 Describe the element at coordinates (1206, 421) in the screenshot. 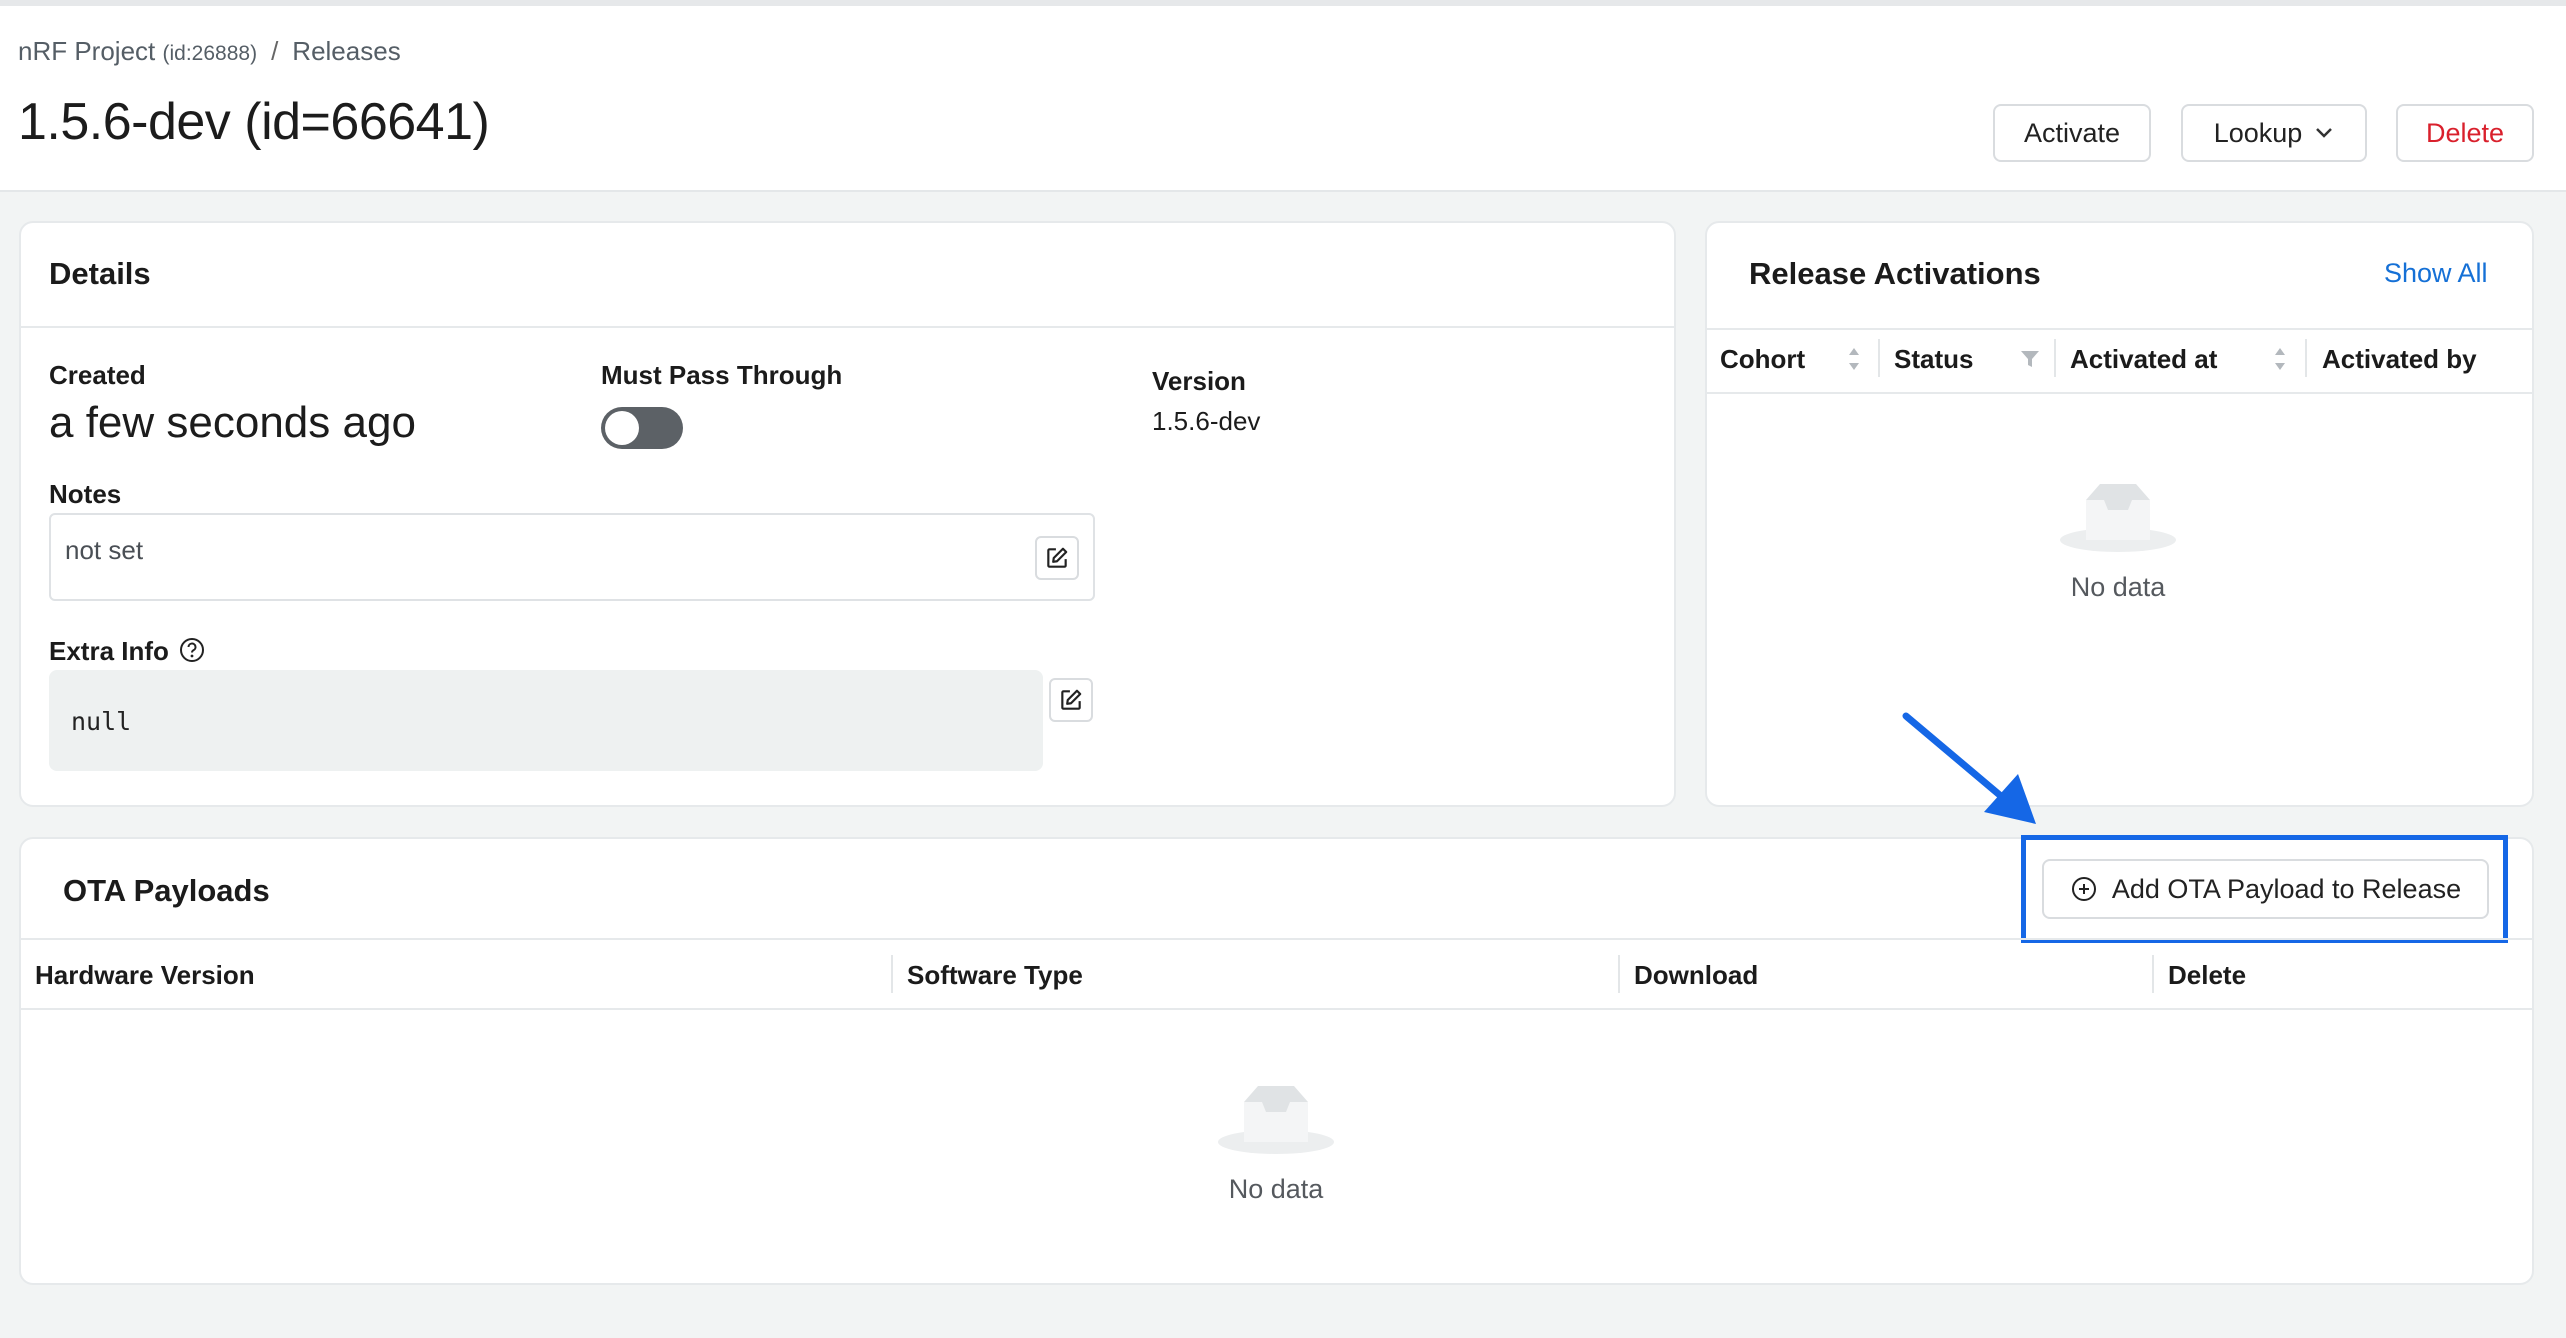

I see `version-value: 1.5.6-dev` at that location.